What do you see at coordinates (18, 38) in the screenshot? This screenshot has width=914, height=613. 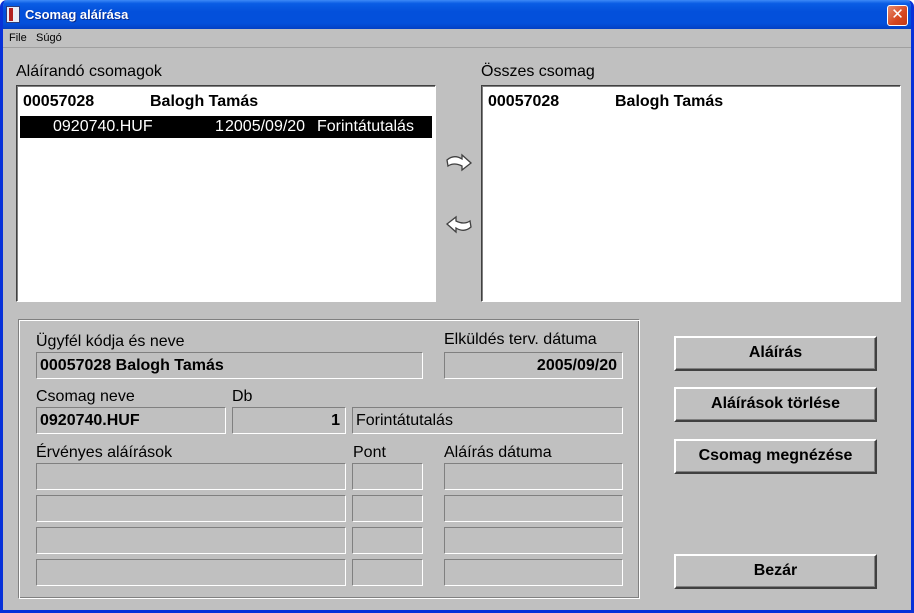 I see `menu-file: File` at bounding box center [18, 38].